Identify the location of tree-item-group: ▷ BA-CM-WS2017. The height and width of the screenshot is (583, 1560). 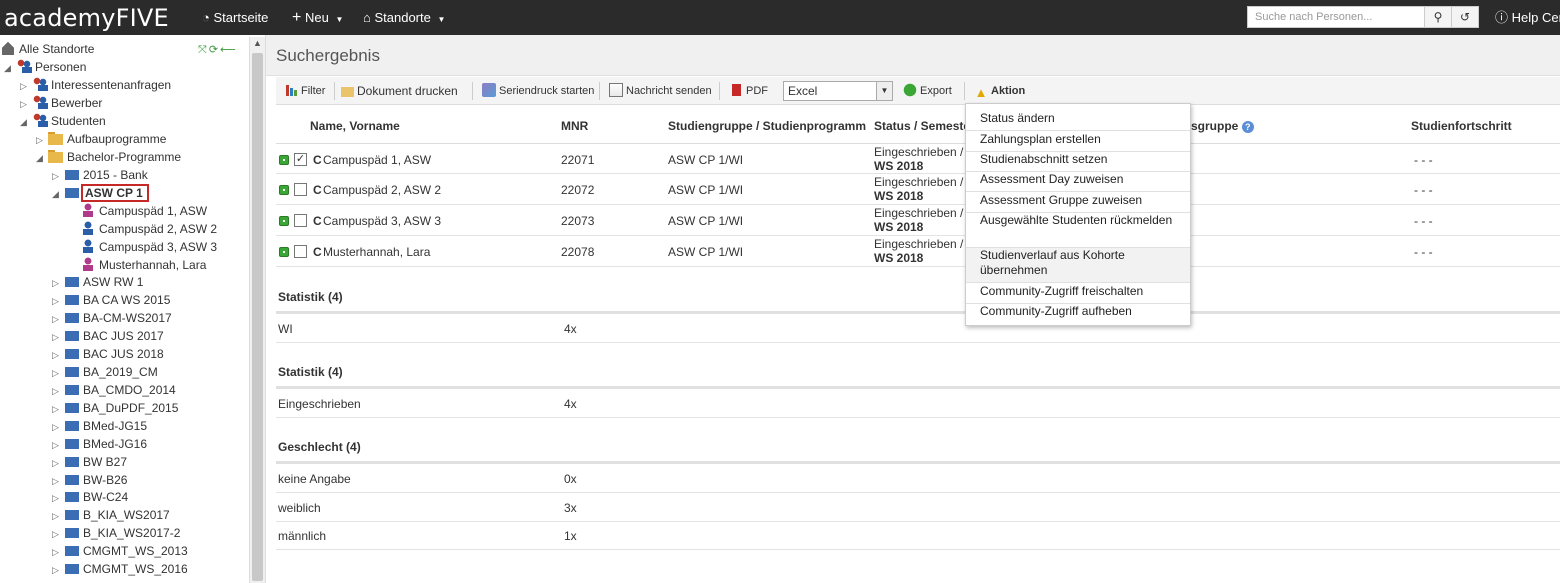
(112, 318).